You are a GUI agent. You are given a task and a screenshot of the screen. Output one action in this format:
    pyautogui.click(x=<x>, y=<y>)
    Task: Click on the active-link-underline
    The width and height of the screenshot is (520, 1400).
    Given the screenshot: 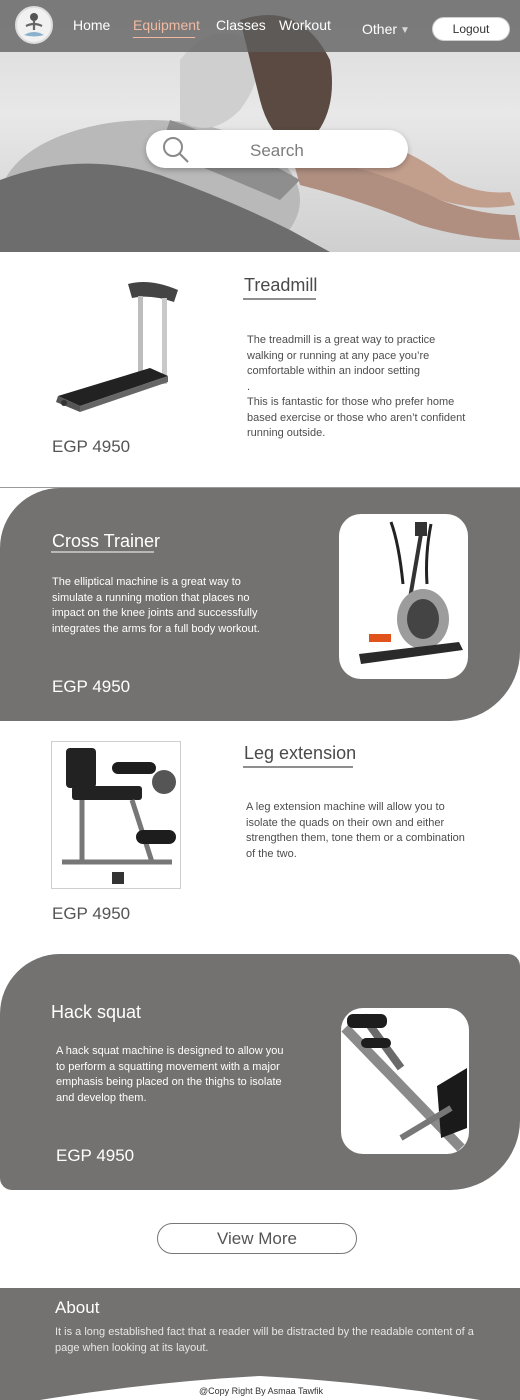 What is the action you would take?
    pyautogui.click(x=164, y=37)
    